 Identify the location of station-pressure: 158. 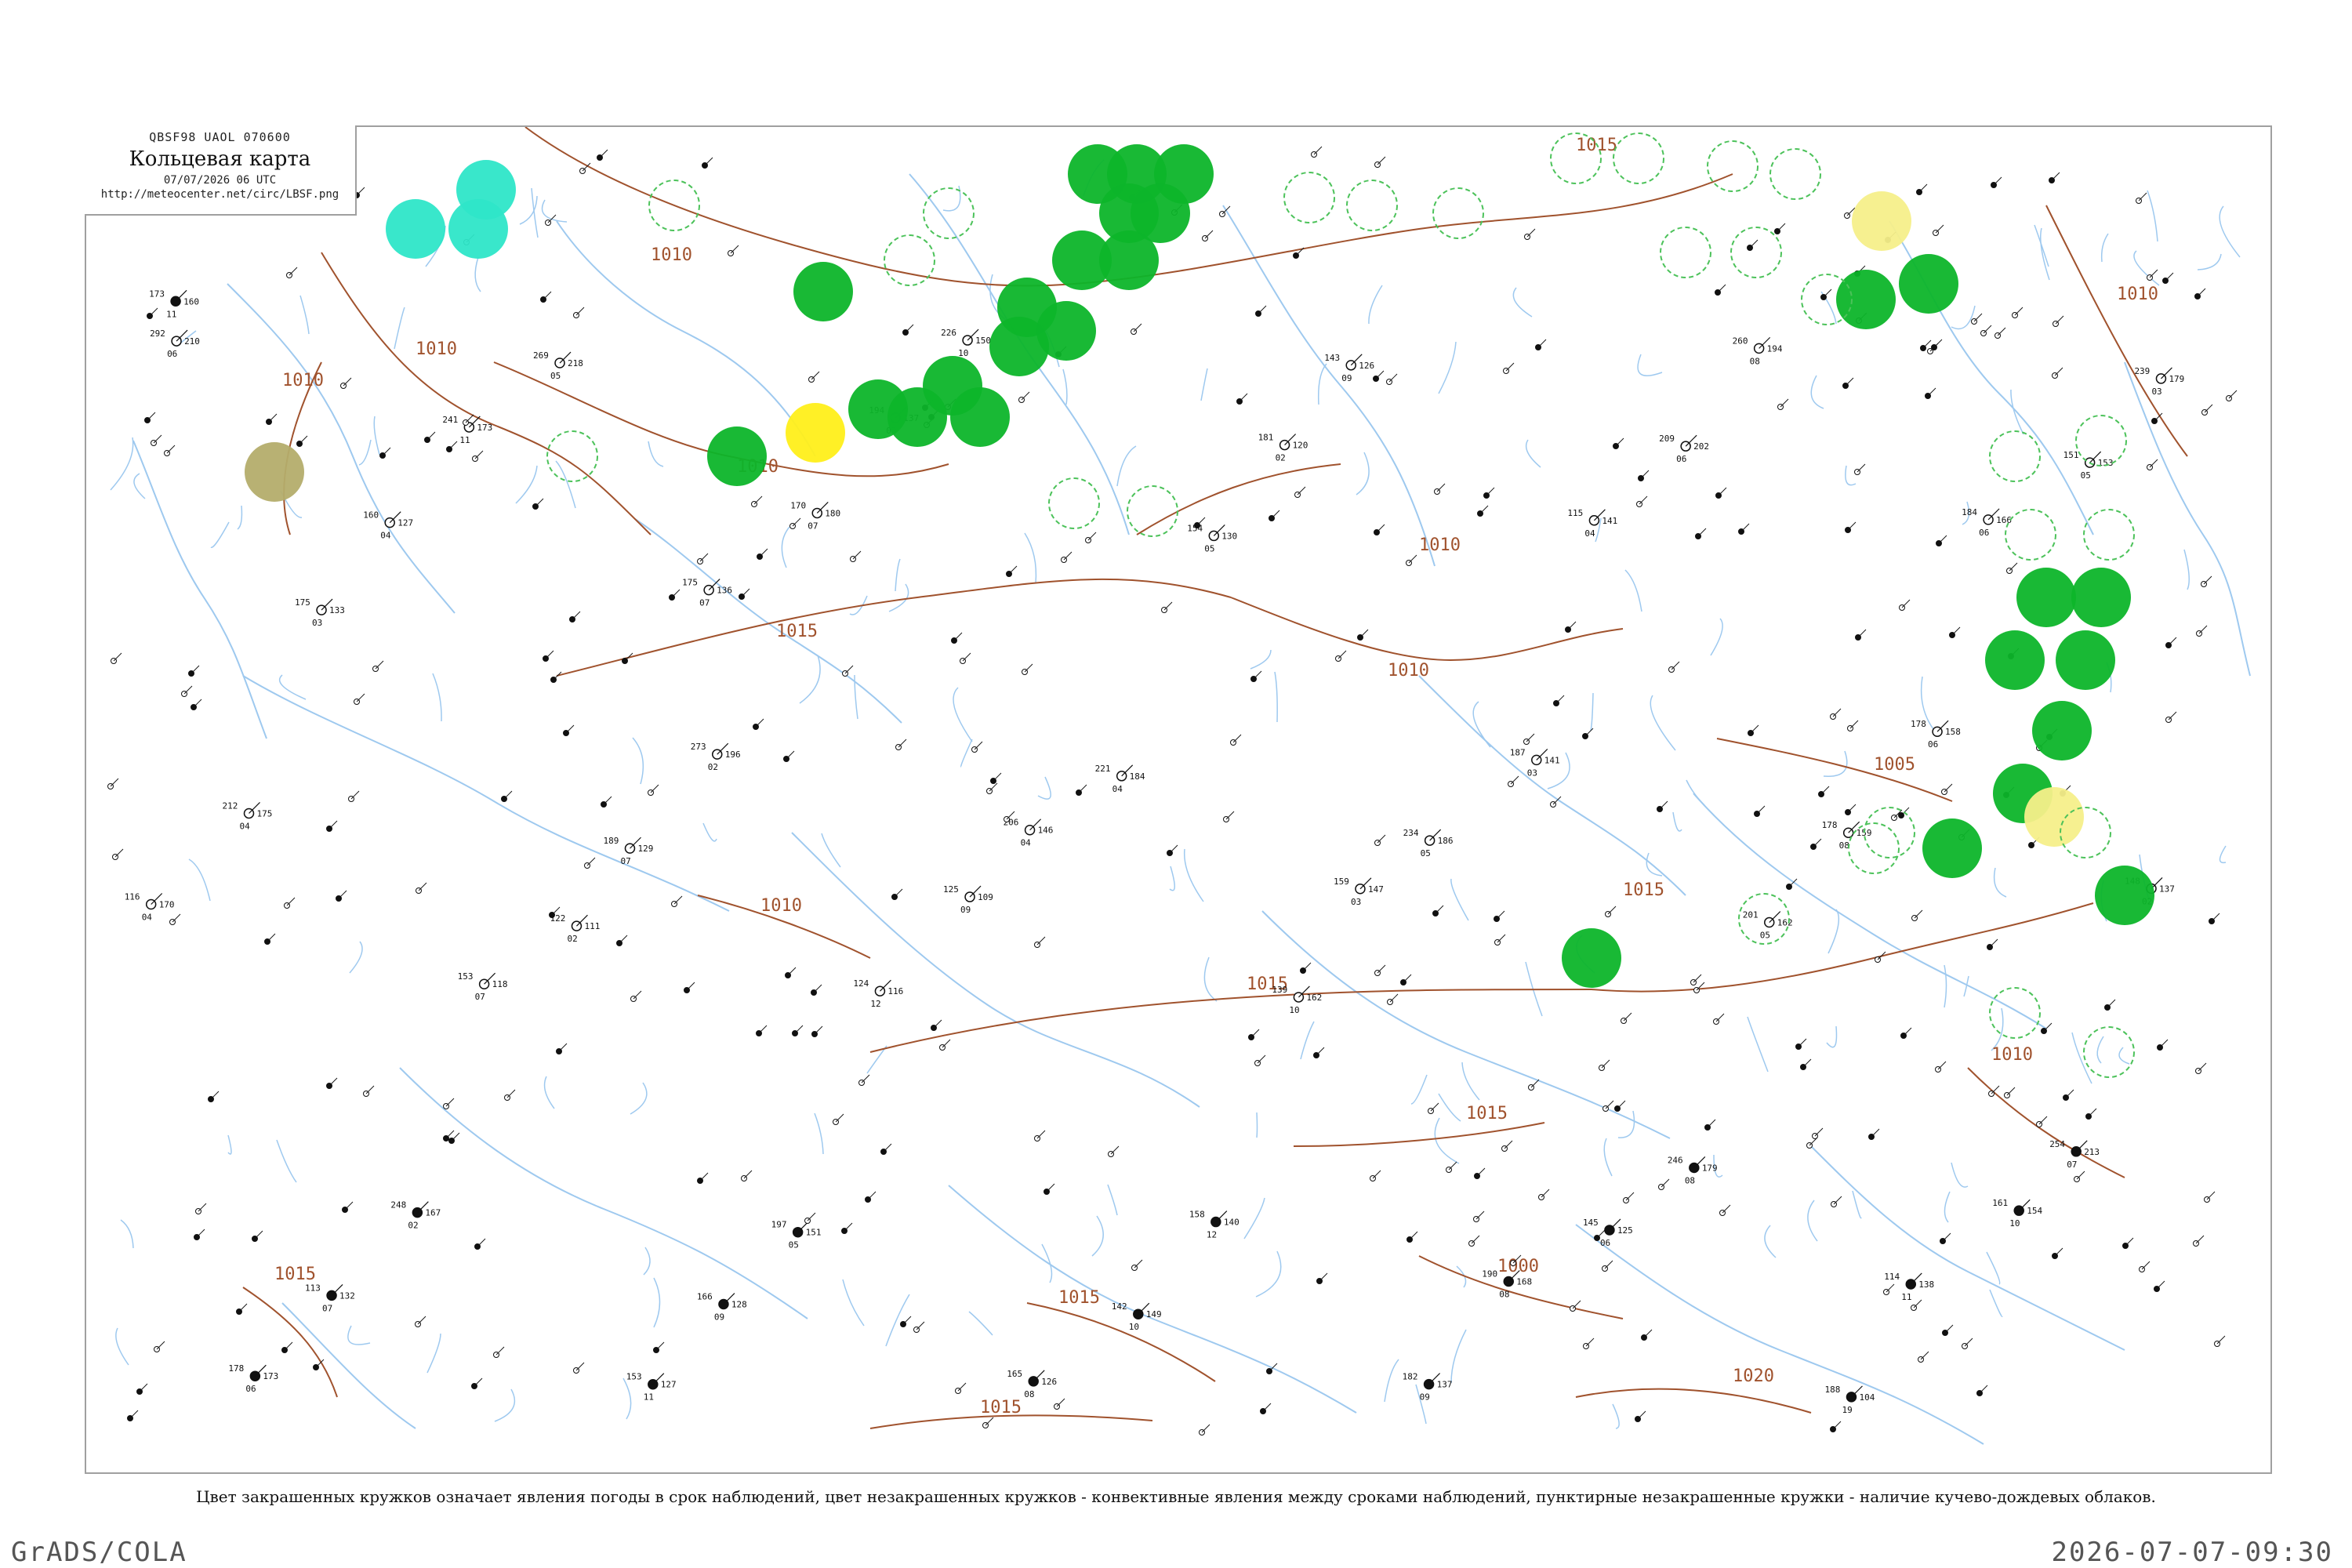
(1953, 732).